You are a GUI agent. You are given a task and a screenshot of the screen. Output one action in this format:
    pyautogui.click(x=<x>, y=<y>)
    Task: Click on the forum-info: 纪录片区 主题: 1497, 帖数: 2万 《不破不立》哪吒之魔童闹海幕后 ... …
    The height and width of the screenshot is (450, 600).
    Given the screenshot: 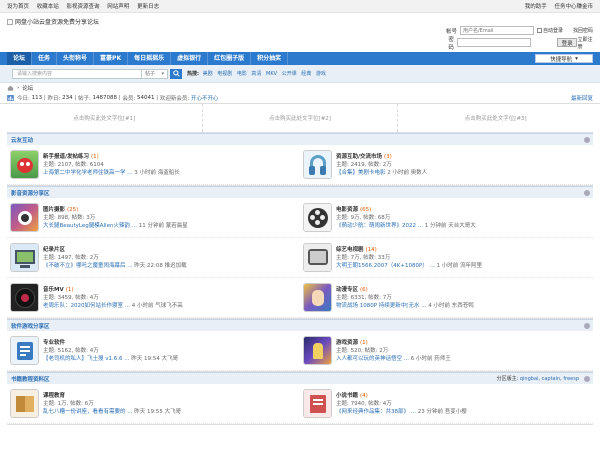 What is the action you would take?
    pyautogui.click(x=115, y=258)
    